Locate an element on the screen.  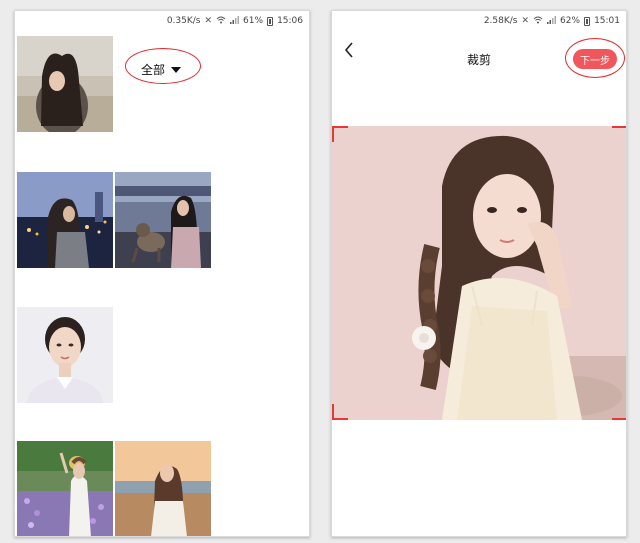
network-speed: 0.35K/s is located at coordinates (183, 21).